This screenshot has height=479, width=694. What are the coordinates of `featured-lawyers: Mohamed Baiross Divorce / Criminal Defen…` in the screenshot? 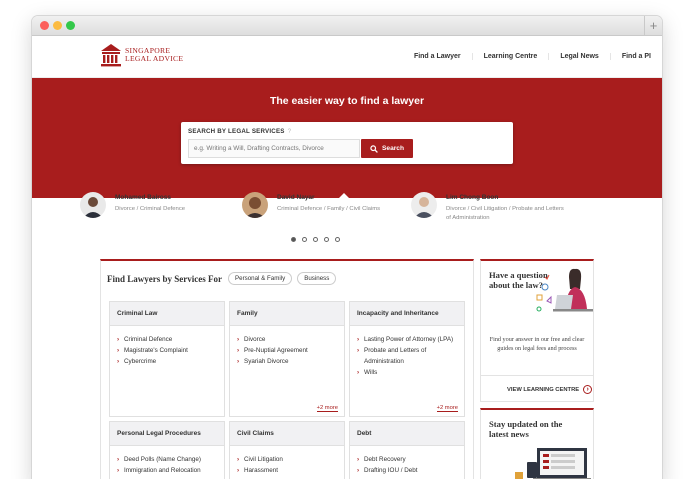 It's located at (322, 212).